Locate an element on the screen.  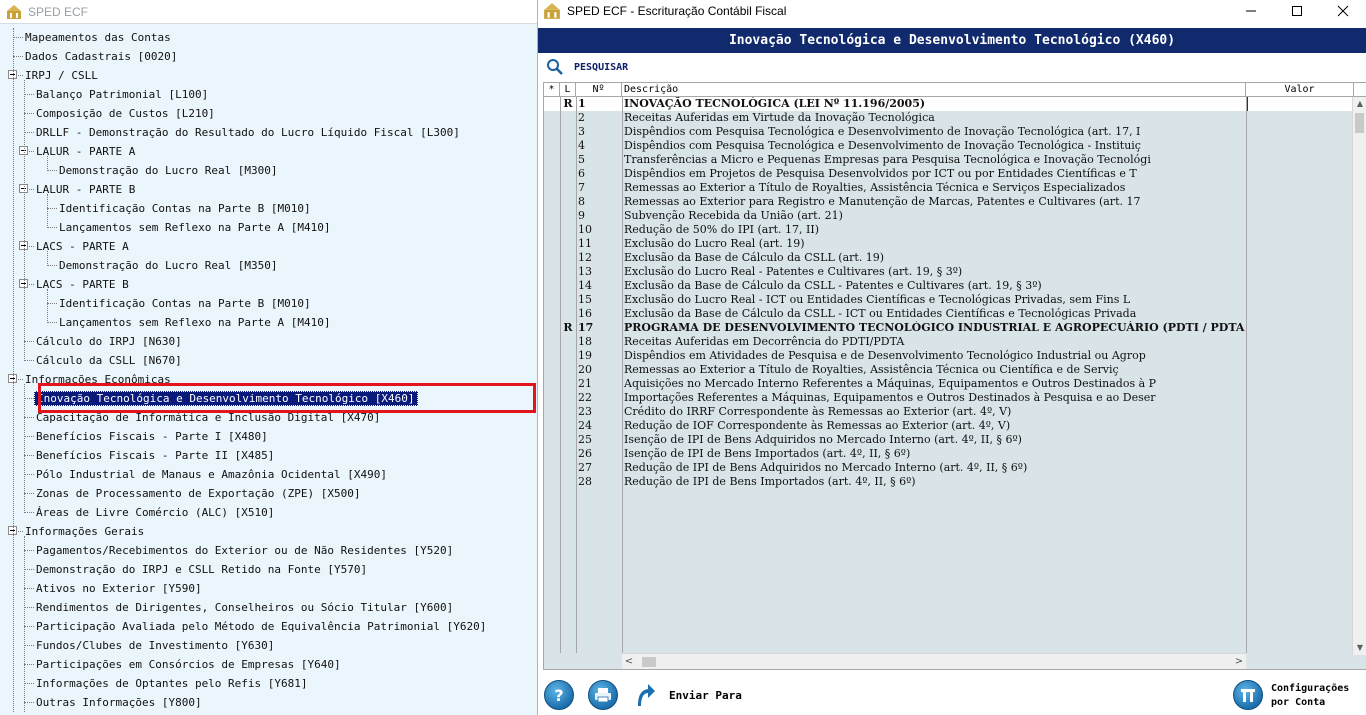
close-button is located at coordinates (1343, 11).